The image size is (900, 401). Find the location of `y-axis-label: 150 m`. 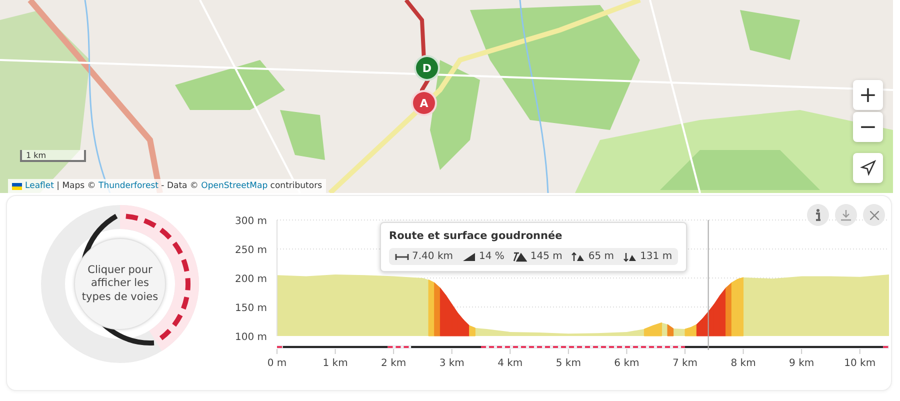

y-axis-label: 150 m is located at coordinates (250, 308).